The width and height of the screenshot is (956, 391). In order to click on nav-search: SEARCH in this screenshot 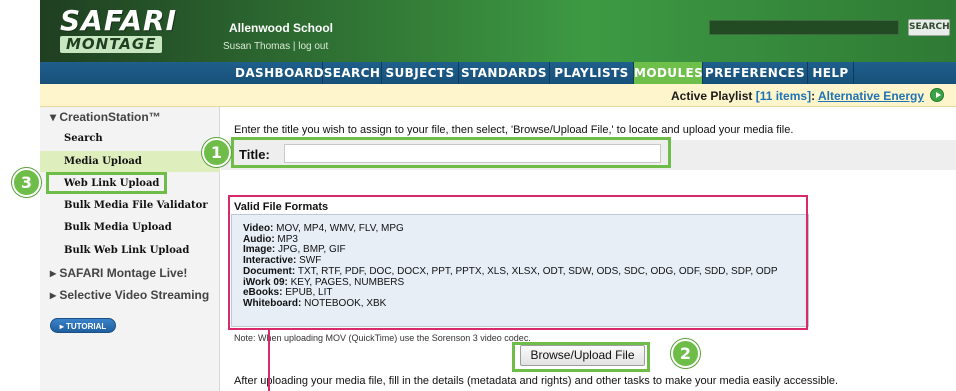, I will do `click(352, 73)`.